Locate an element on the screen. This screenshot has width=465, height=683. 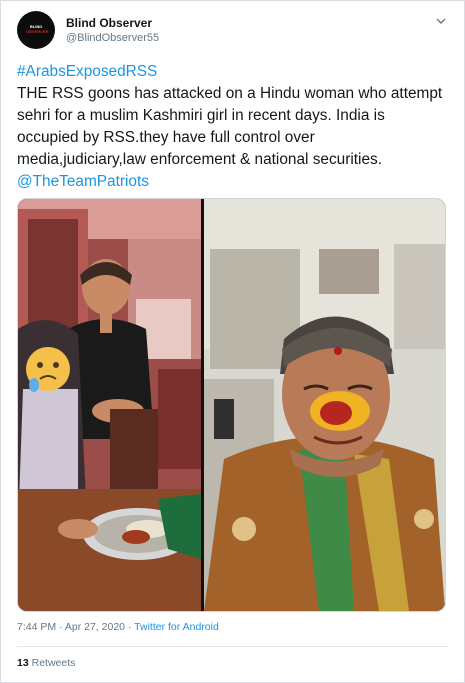
tweet-time: 7:44 PM is located at coordinates (36, 627).